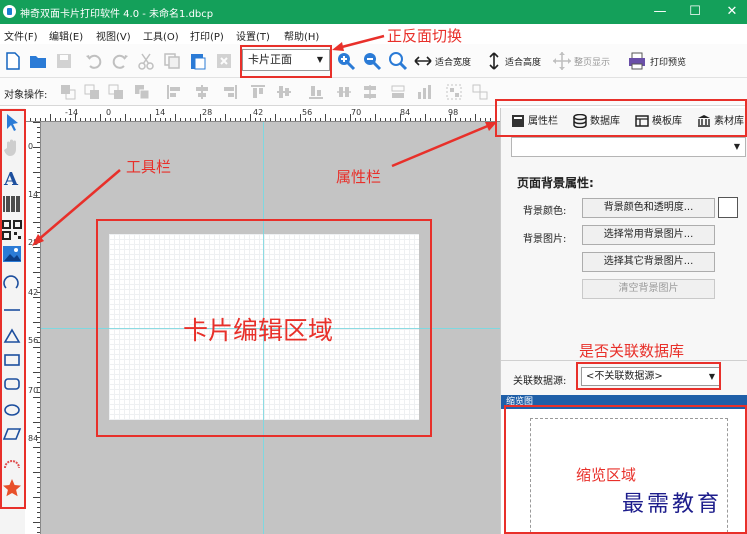  I want to click on paste-icon, so click(198, 61).